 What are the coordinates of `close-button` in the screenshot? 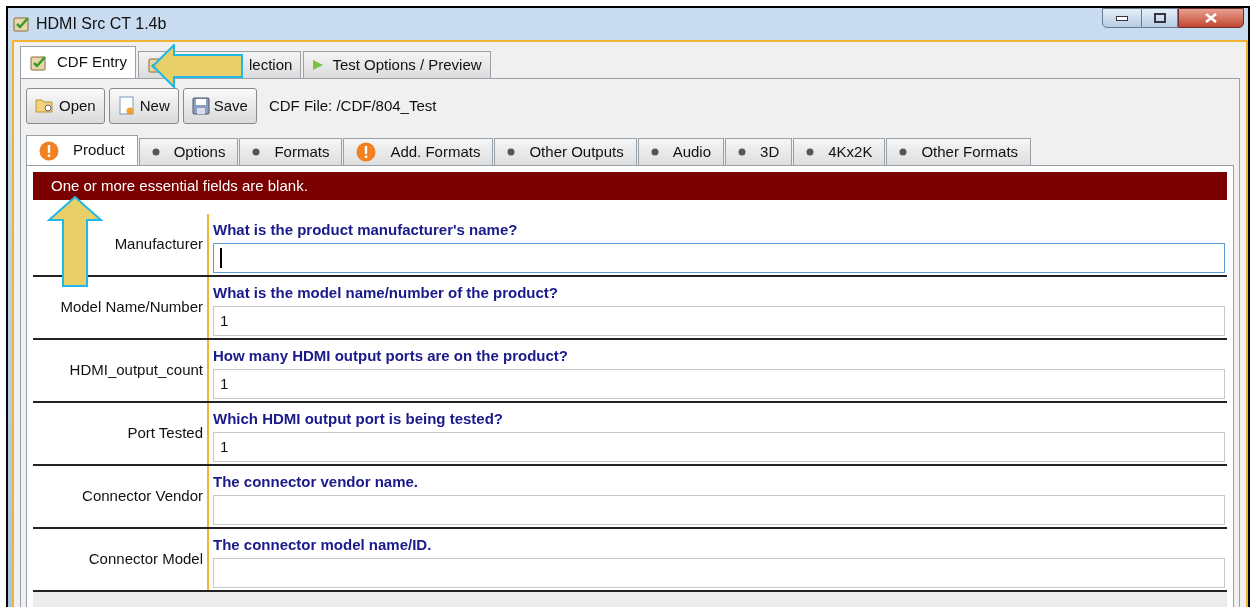 It's located at (1211, 18).